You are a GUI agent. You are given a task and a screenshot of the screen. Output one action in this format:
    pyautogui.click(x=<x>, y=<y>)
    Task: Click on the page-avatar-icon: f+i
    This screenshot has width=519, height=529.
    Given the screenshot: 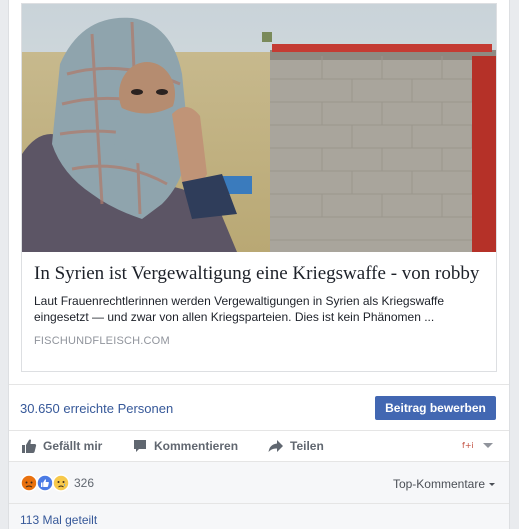 What is the action you would take?
    pyautogui.click(x=469, y=445)
    